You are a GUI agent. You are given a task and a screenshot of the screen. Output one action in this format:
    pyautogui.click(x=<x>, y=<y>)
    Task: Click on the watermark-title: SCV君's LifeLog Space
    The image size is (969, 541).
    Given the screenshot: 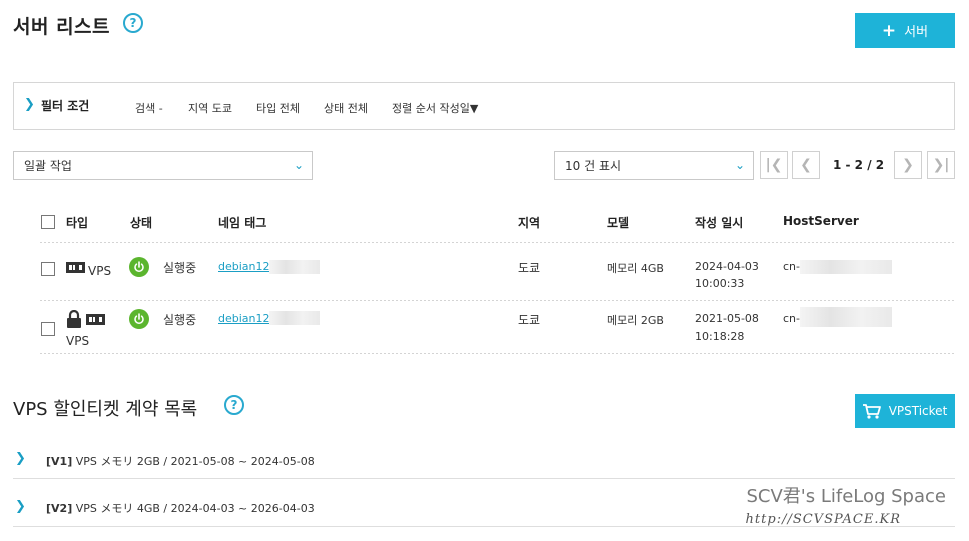 What is the action you would take?
    pyautogui.click(x=846, y=496)
    